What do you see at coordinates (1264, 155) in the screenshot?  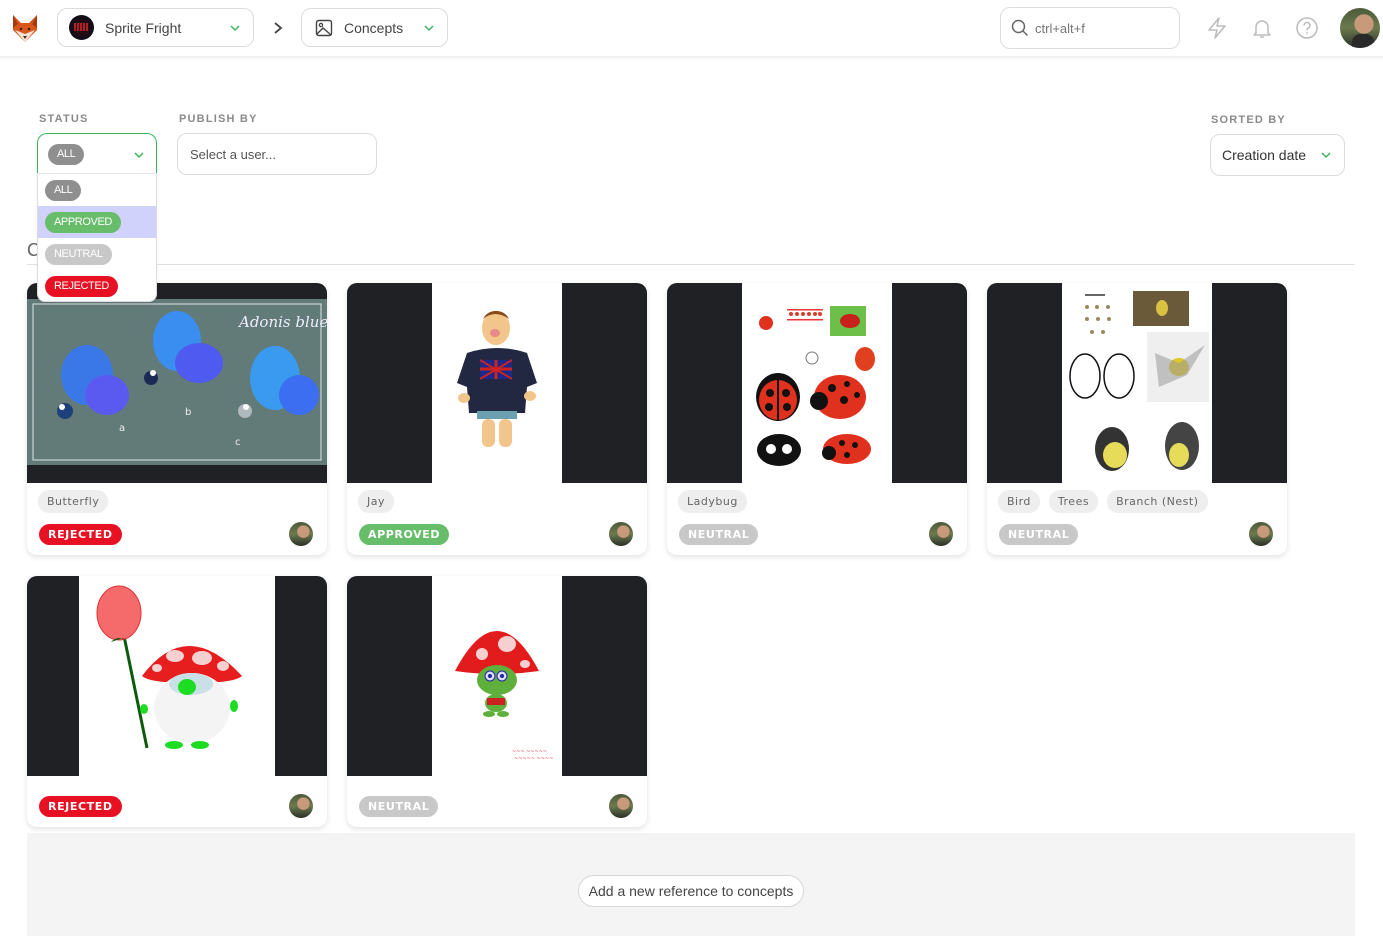 I see `sort-value: Creation date` at bounding box center [1264, 155].